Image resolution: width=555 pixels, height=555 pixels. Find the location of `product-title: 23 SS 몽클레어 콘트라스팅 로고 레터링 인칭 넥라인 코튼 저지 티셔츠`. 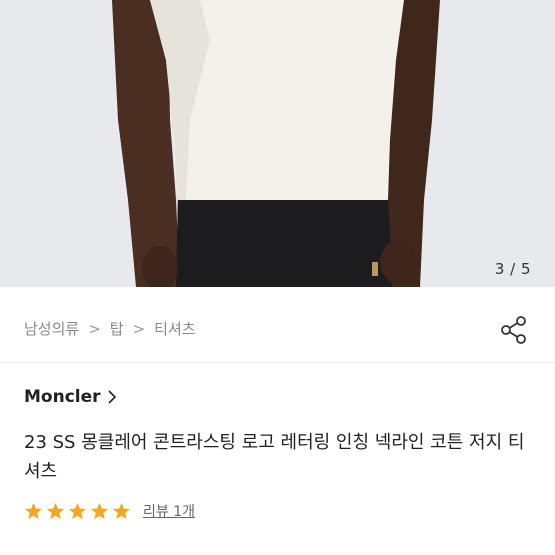

product-title: 23 SS 몽클레어 콘트라스팅 로고 레터링 인칭 넥라인 코튼 저지 티셔츠 is located at coordinates (274, 457).